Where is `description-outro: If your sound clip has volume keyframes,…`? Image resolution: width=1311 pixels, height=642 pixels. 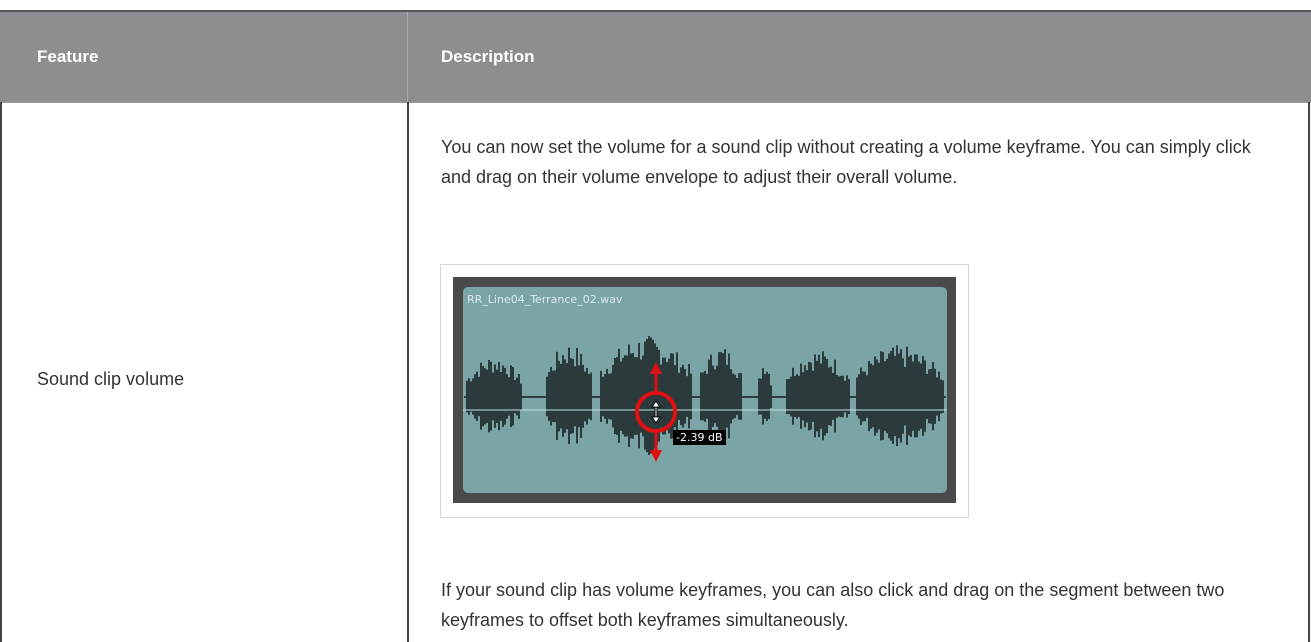 description-outro: If your sound clip has volume keyframes,… is located at coordinates (833, 605).